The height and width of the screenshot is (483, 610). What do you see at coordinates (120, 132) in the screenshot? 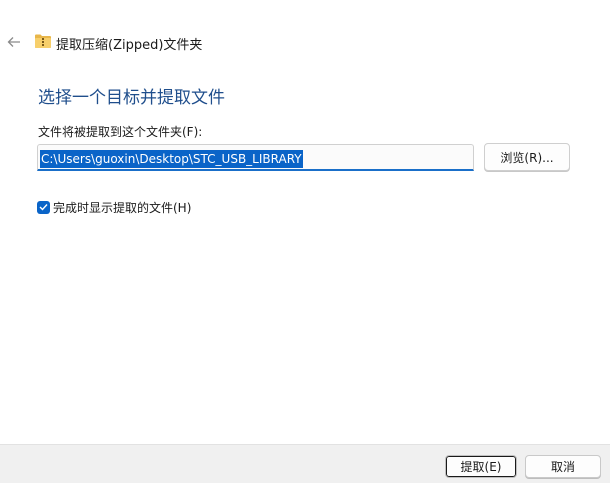
I see `destination-label: 文件将被提取到这个文件夹(F):` at bounding box center [120, 132].